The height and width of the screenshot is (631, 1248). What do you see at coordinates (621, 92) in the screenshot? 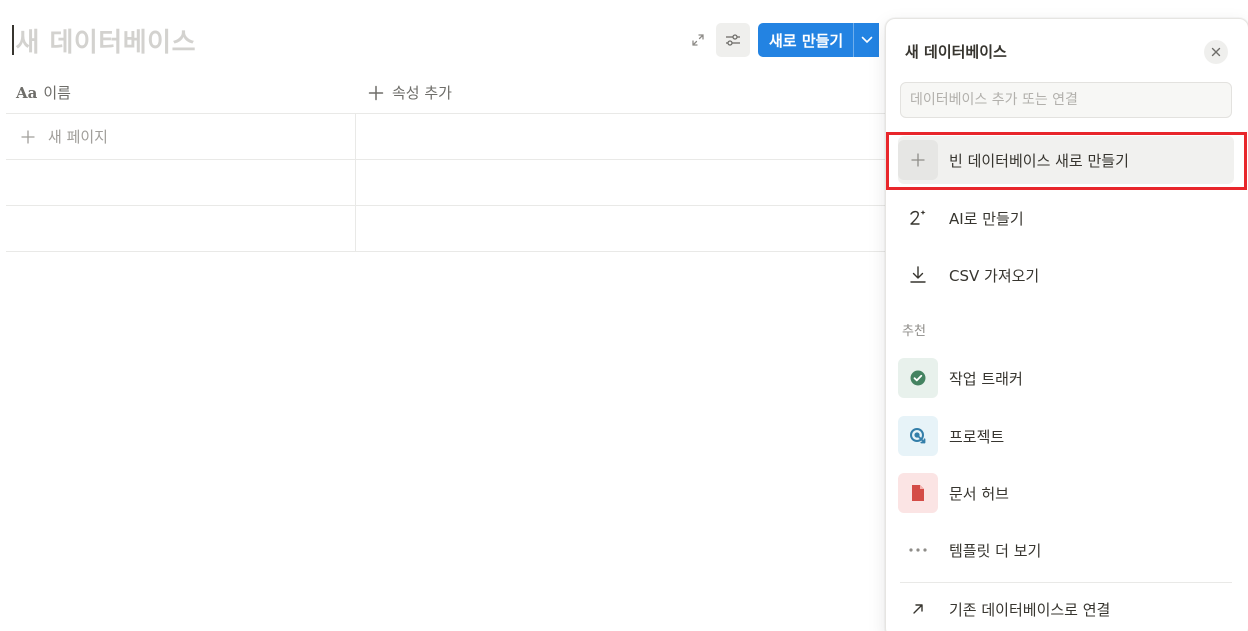
I see `add-property-button: 속성 추가` at bounding box center [621, 92].